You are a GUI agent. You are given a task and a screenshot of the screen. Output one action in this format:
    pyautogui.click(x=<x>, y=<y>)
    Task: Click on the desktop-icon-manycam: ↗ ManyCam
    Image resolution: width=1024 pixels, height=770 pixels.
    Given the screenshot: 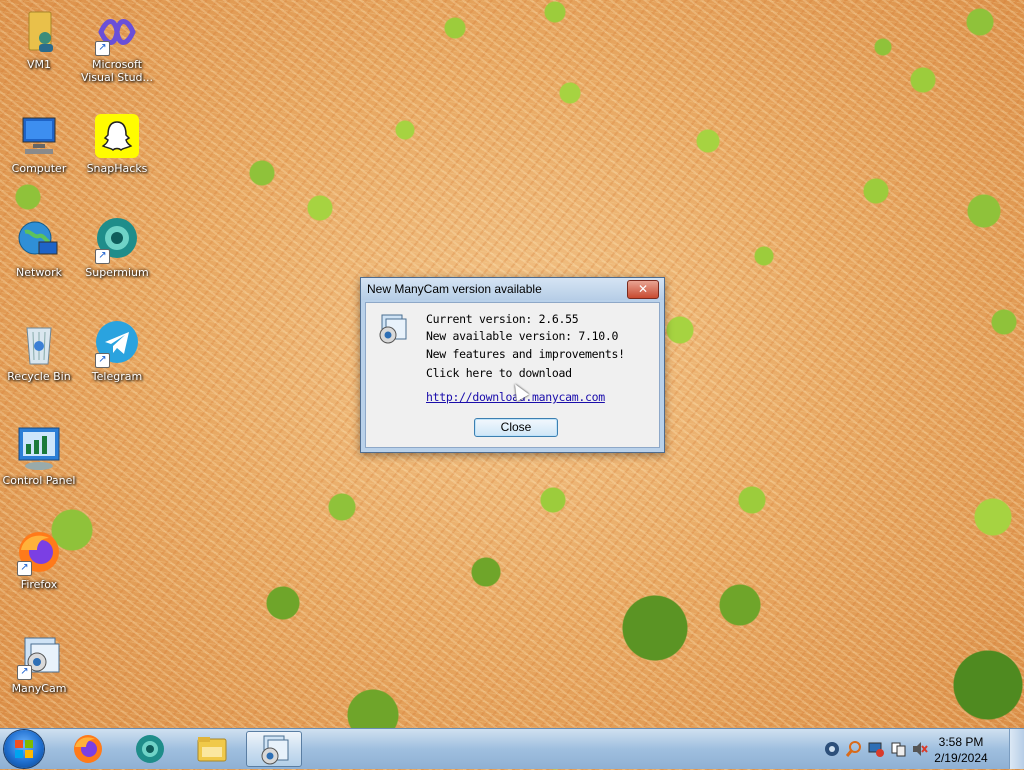 What is the action you would take?
    pyautogui.click(x=39, y=663)
    